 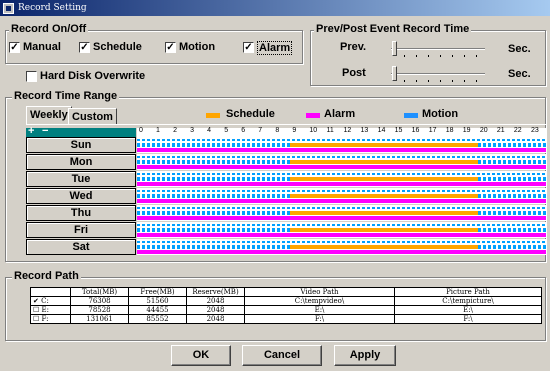 What do you see at coordinates (50, 310) in the screenshot?
I see `drive-cell: ☐ E:` at bounding box center [50, 310].